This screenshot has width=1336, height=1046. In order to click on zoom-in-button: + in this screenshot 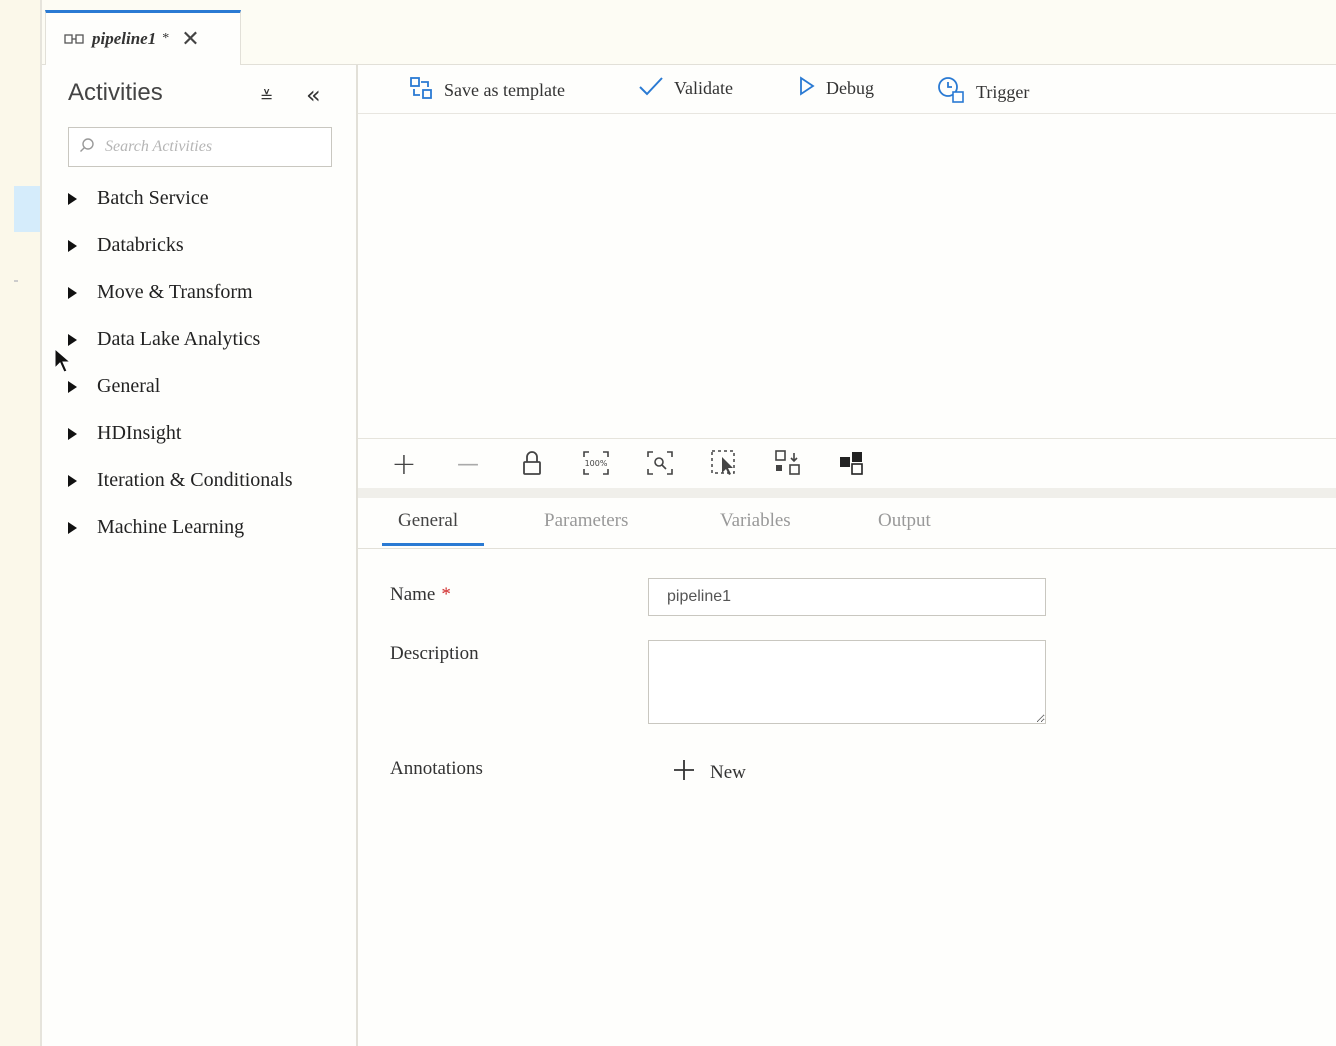, I will do `click(404, 464)`.